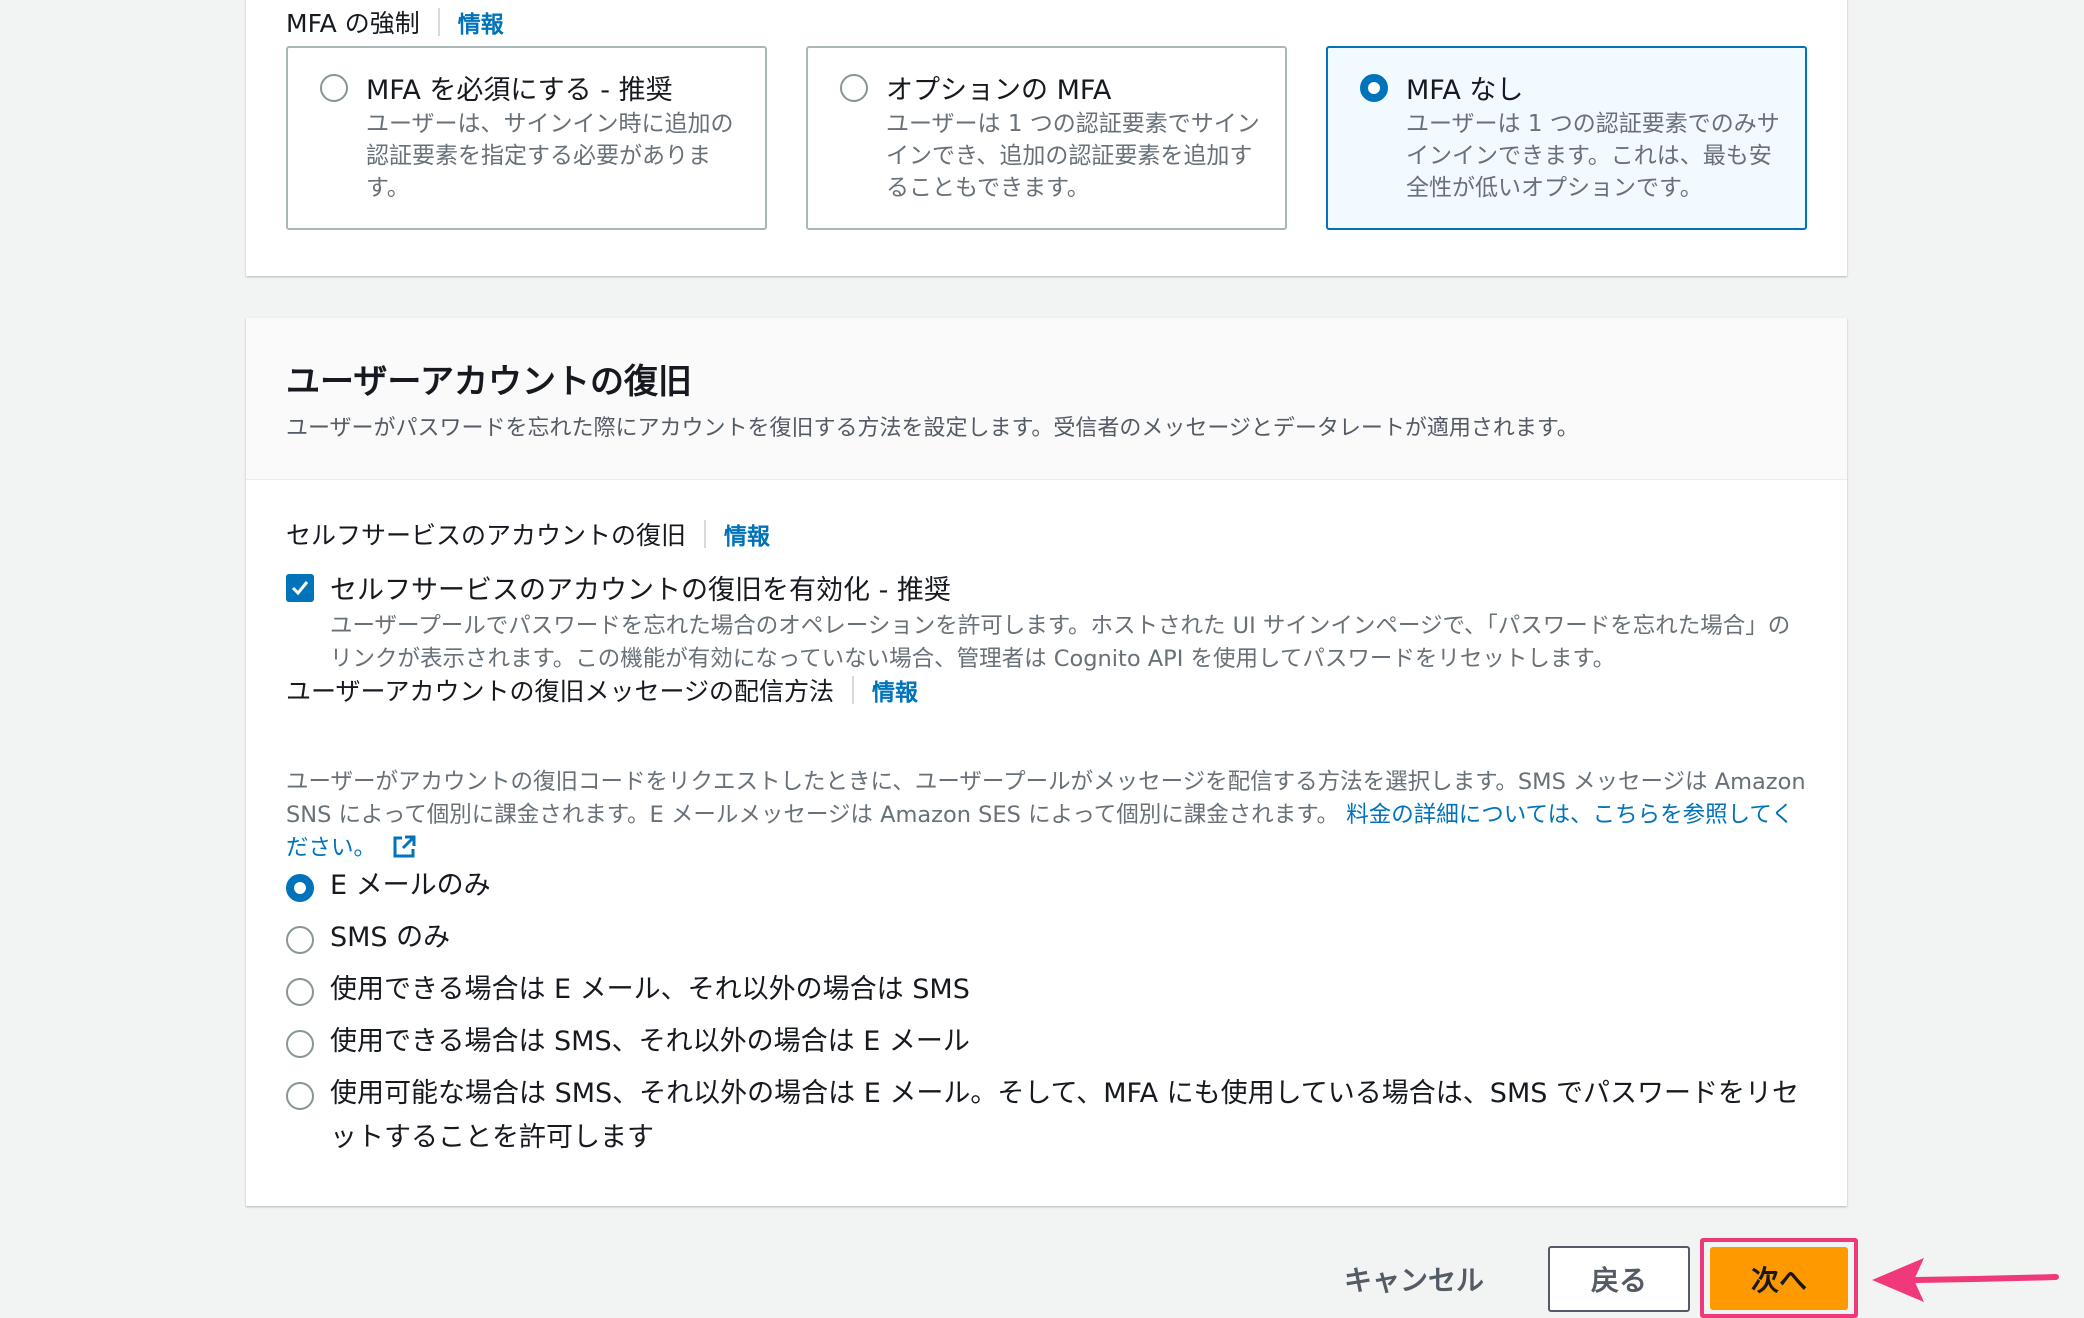 The image size is (2084, 1318). I want to click on option-label: SMS のみ, so click(390, 937).